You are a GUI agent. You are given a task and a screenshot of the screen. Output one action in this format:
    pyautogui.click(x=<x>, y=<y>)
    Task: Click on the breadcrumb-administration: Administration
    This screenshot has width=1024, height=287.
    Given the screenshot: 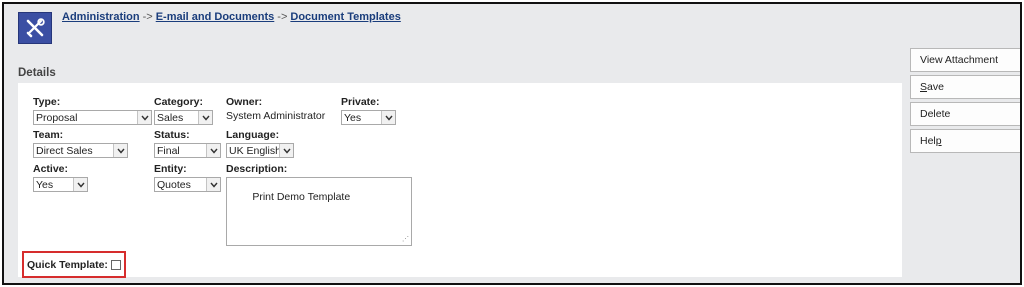 What is the action you would take?
    pyautogui.click(x=101, y=17)
    